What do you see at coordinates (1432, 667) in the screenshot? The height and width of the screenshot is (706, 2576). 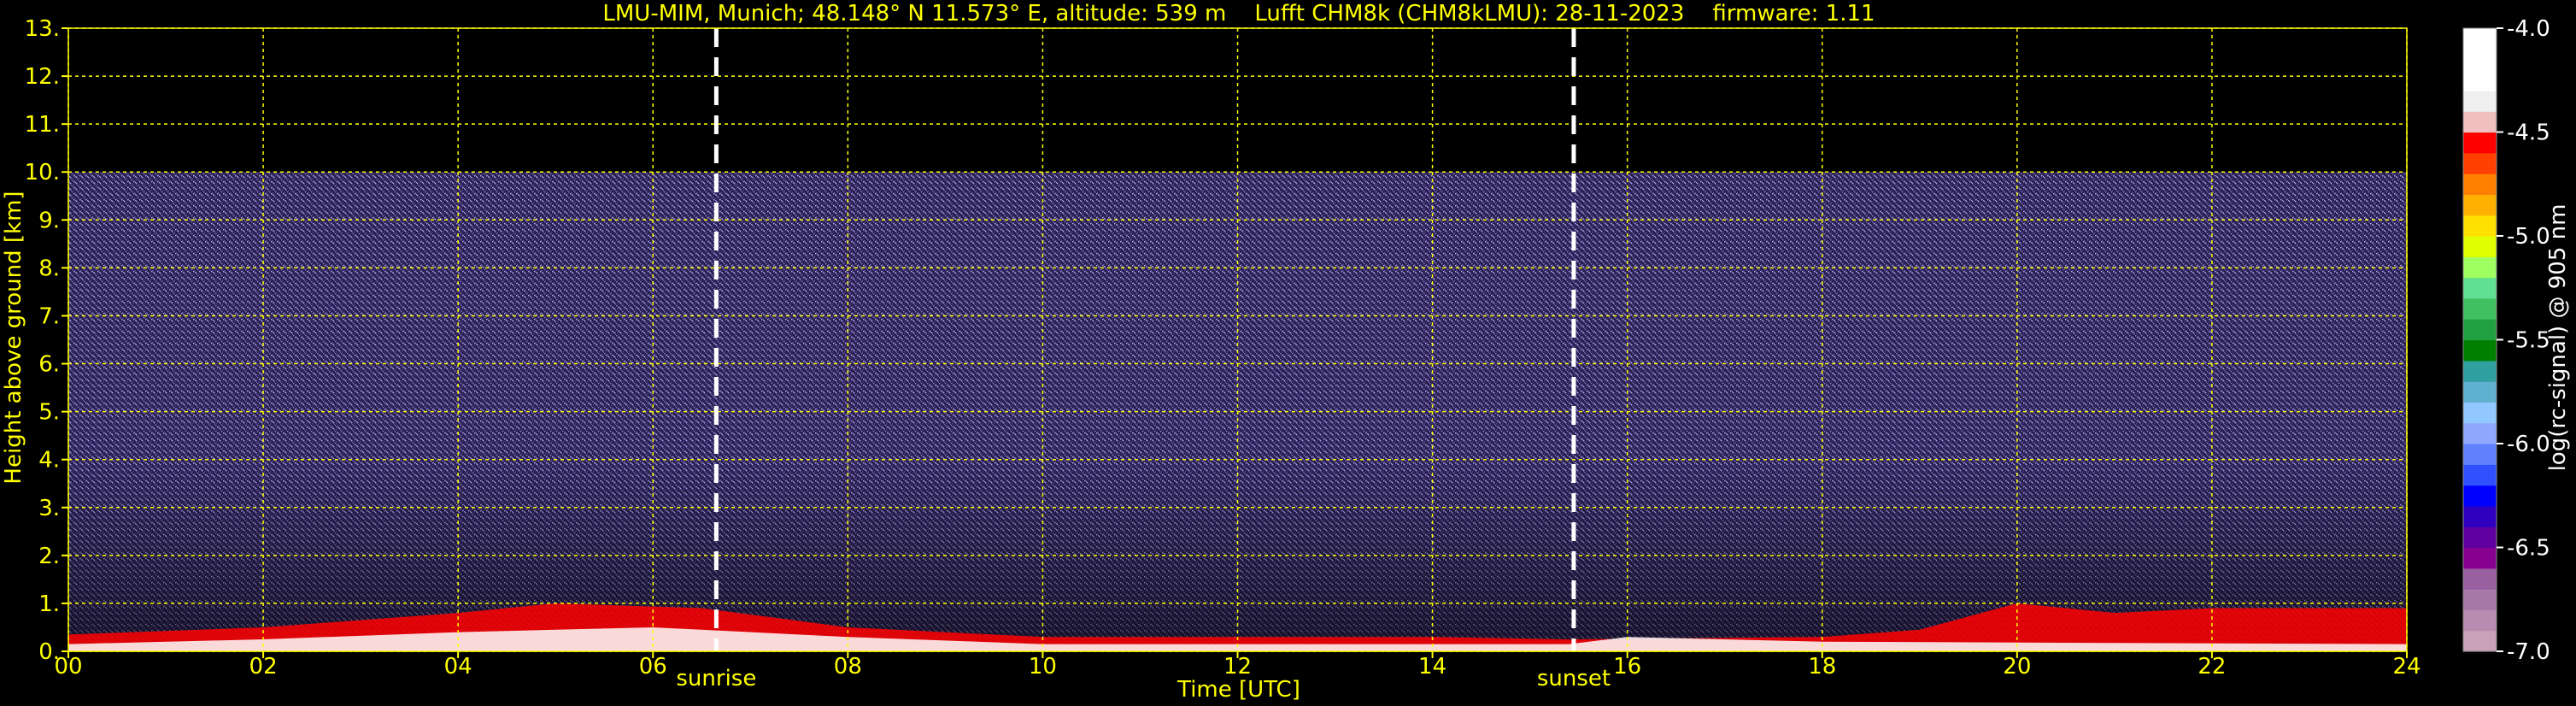 I see `x-tick-label: 14` at bounding box center [1432, 667].